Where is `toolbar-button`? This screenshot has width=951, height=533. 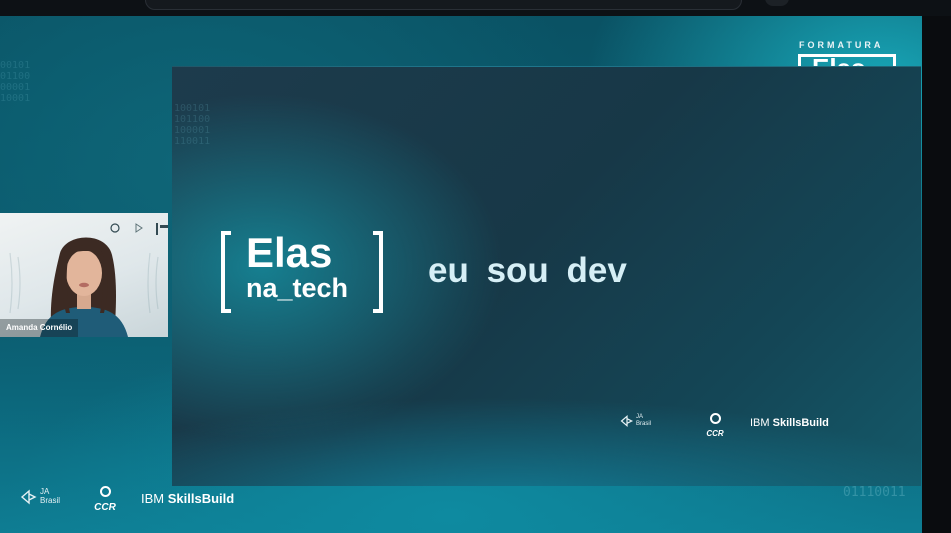
toolbar-button is located at coordinates (777, 3).